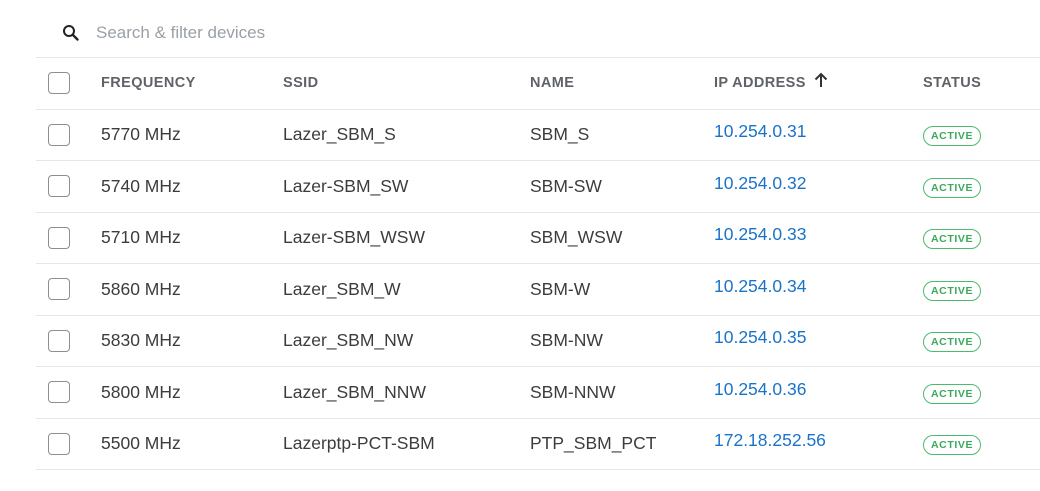 This screenshot has height=491, width=1040. Describe the element at coordinates (560, 134) in the screenshot. I see `cell-name: SBM_S` at that location.